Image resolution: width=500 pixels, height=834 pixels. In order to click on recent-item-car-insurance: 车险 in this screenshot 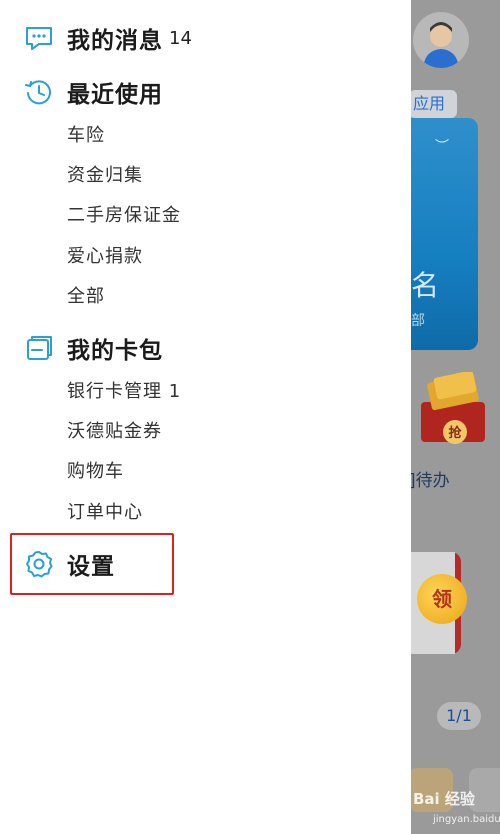, I will do `click(86, 136)`.